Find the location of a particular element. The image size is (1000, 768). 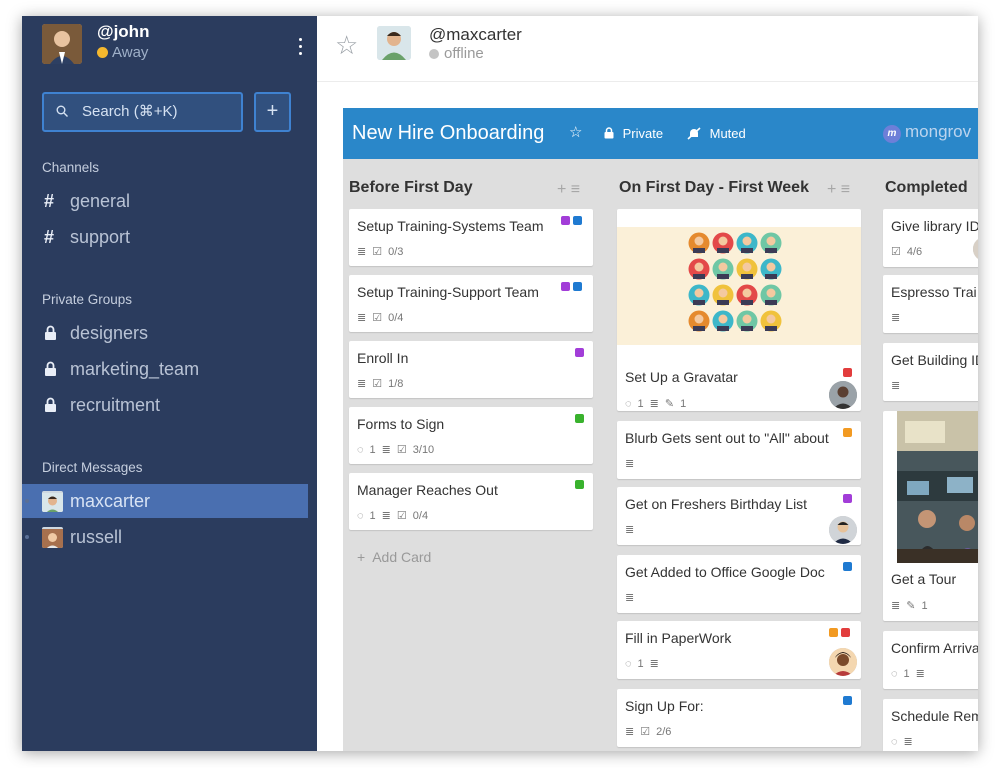

card-title: Give library ID is located at coordinates (934, 226).